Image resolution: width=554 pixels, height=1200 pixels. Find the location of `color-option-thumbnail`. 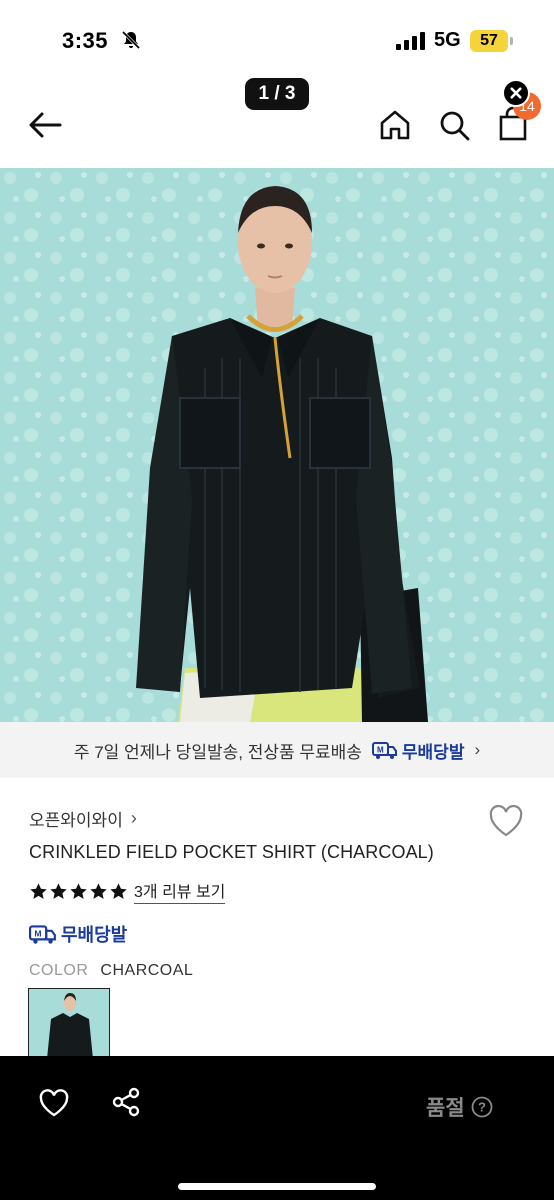

color-option-thumbnail is located at coordinates (69, 1023).